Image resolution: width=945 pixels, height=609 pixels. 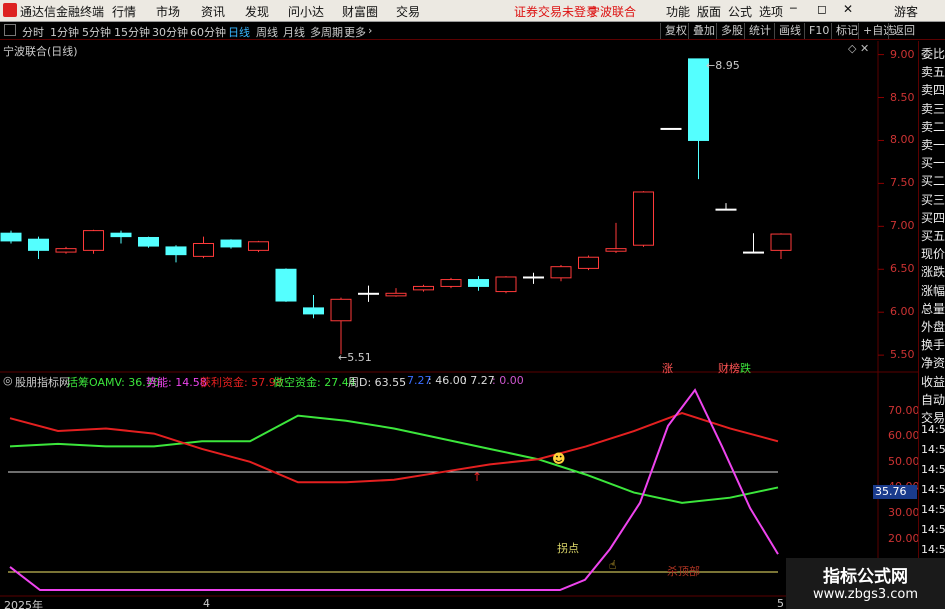 I want to click on indicator-value-label: : 0.00, so click(x=508, y=380).